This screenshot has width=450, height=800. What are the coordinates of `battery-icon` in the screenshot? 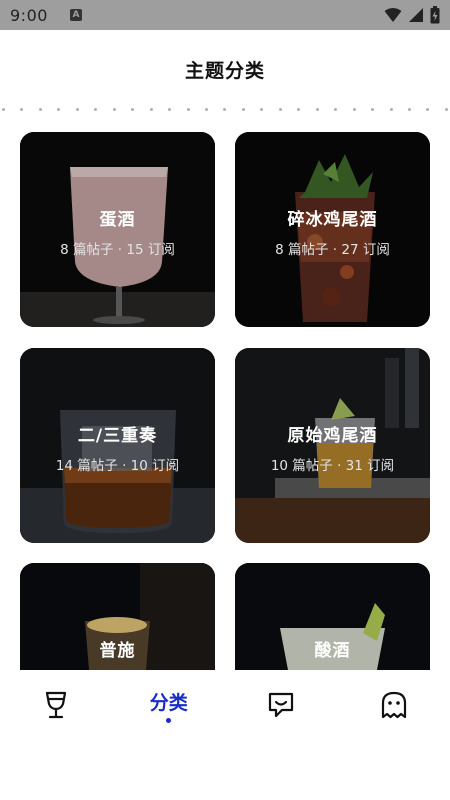 It's located at (435, 15).